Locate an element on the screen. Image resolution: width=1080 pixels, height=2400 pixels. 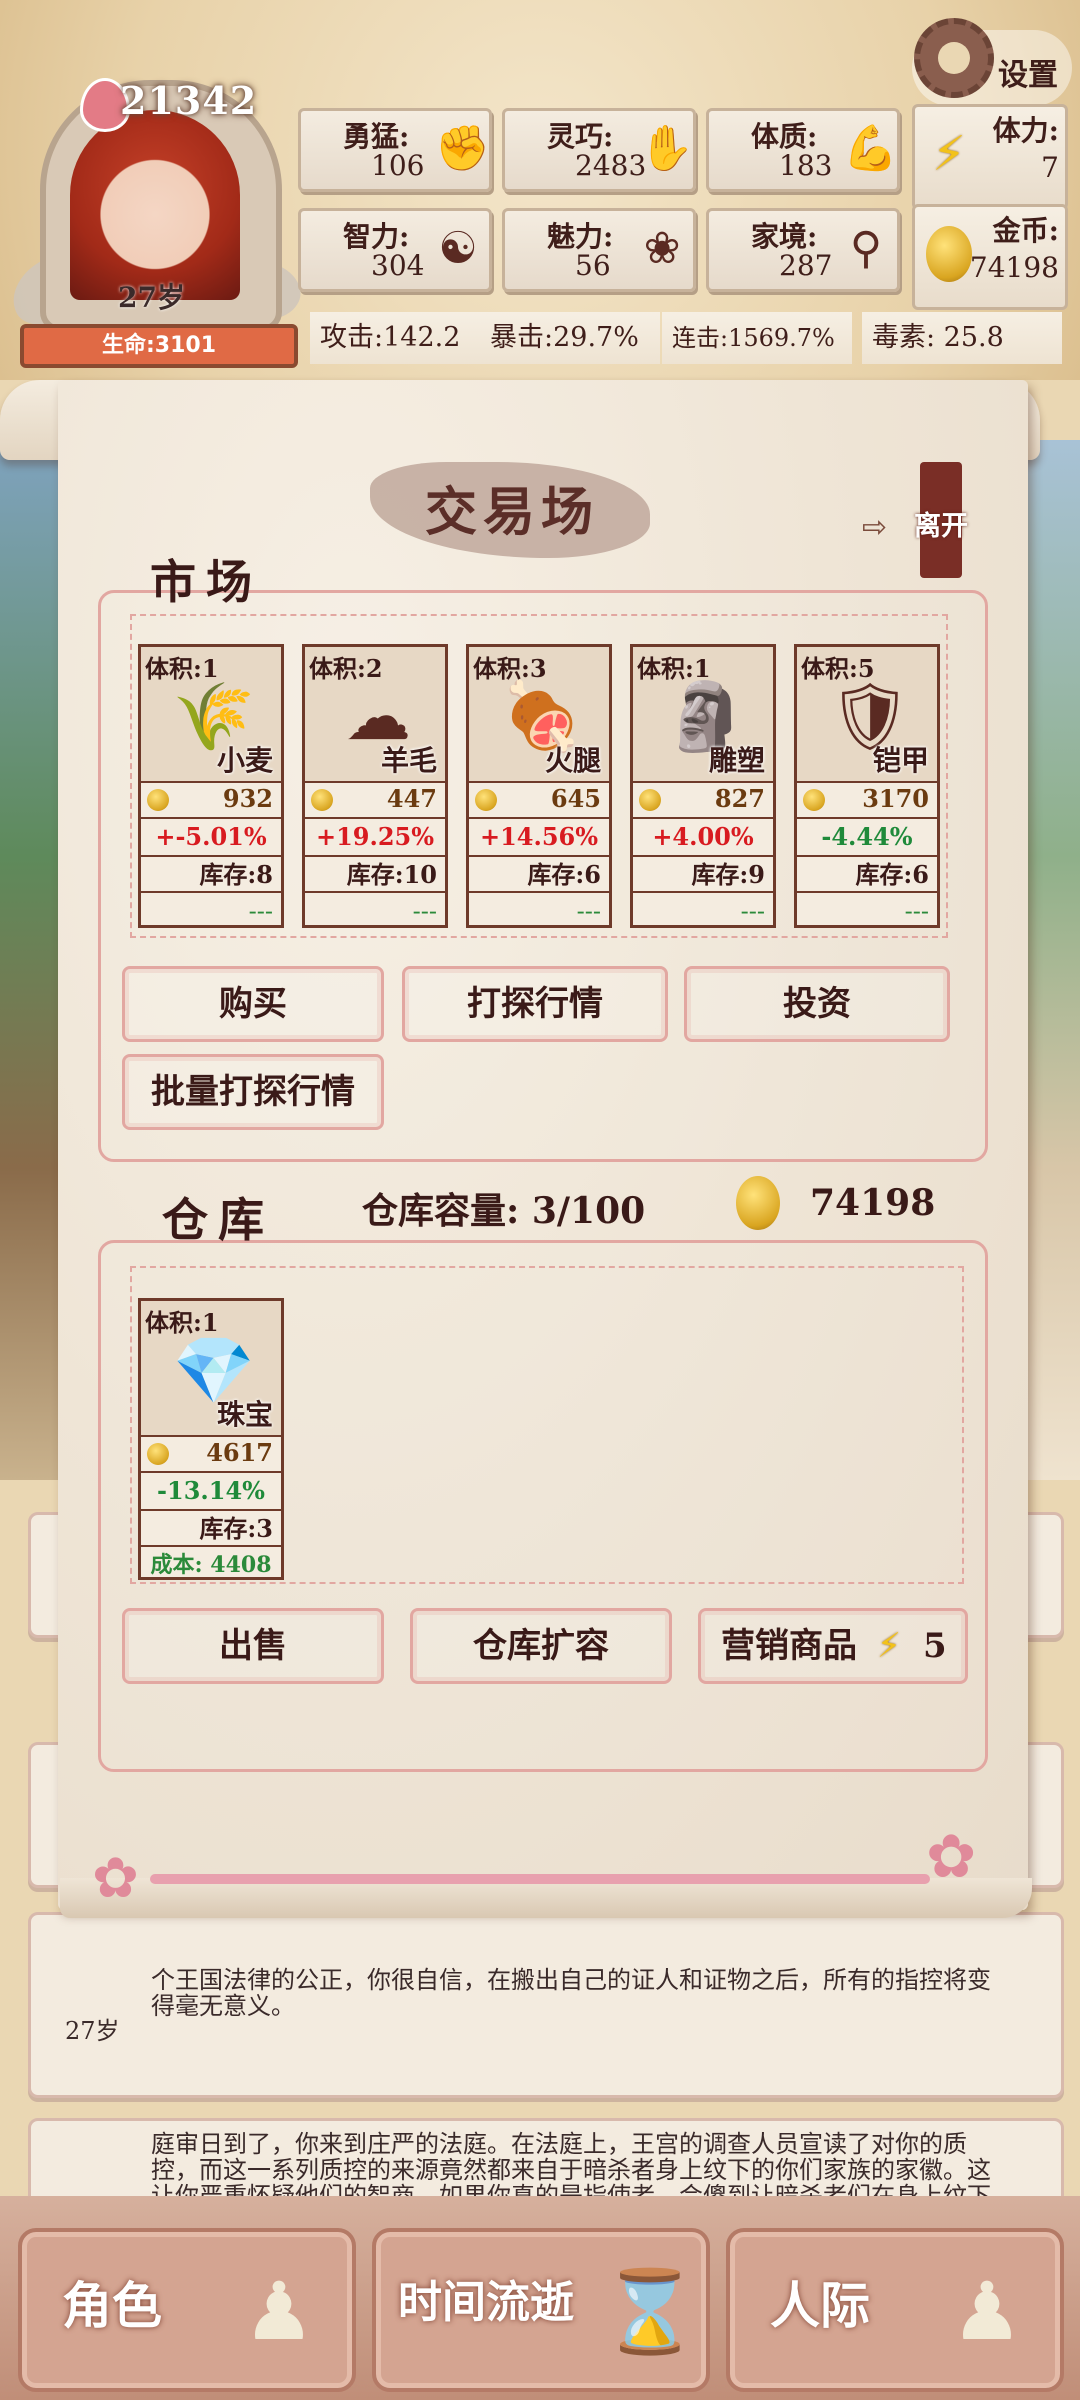
item-art-area: 🛡 体积:5 铠甲 is located at coordinates (867, 715).